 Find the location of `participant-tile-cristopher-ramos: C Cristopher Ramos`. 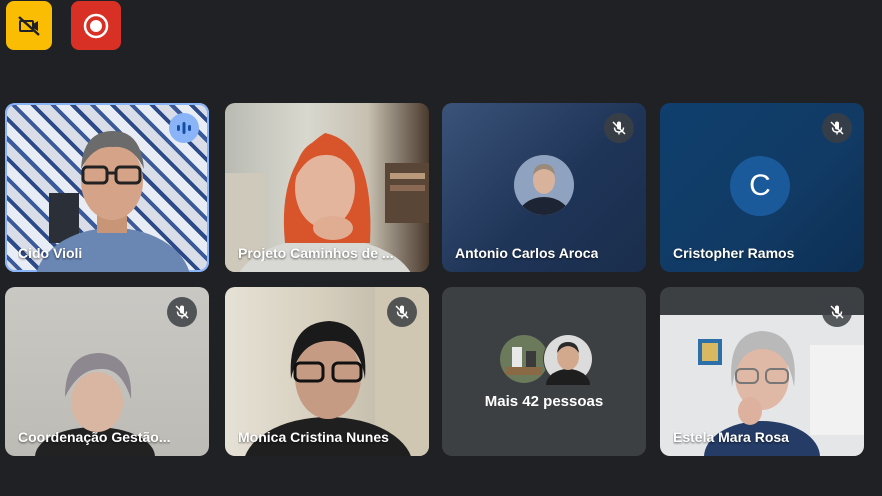

participant-tile-cristopher-ramos: C Cristopher Ramos is located at coordinates (762, 187).